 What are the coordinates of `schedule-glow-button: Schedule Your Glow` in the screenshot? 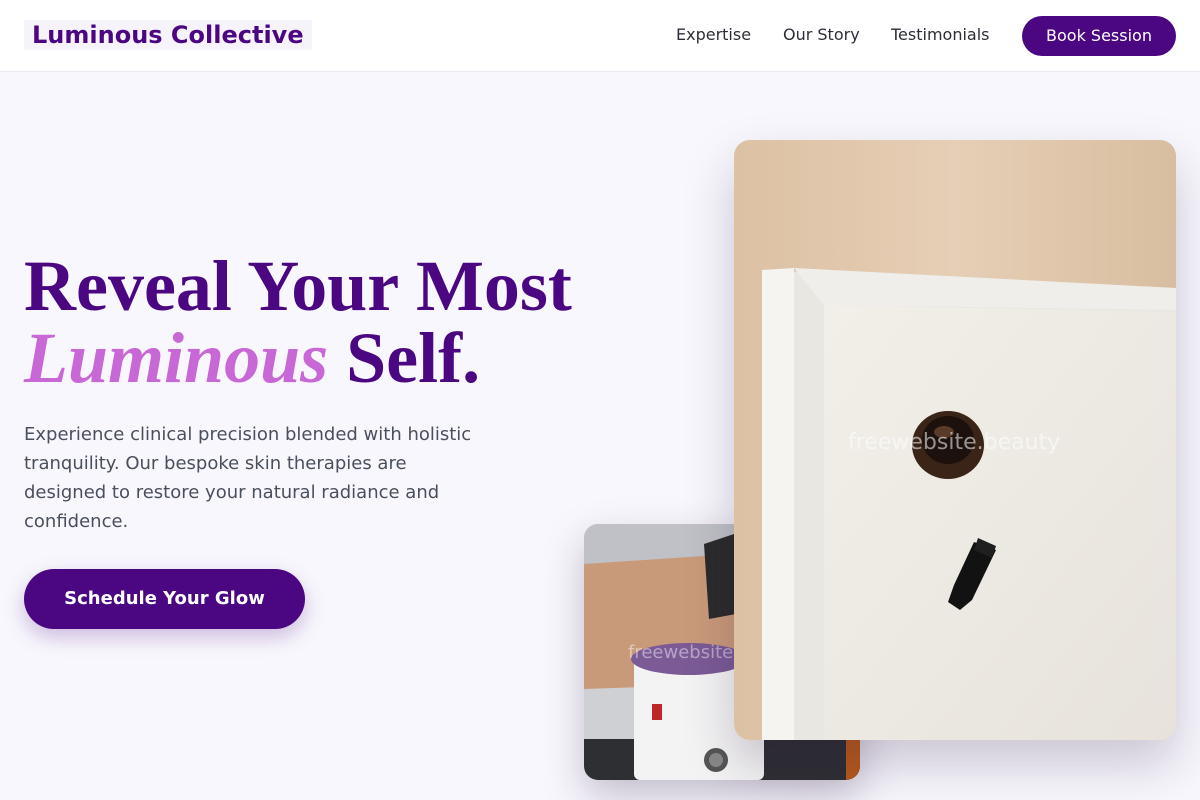 It's located at (164, 599).